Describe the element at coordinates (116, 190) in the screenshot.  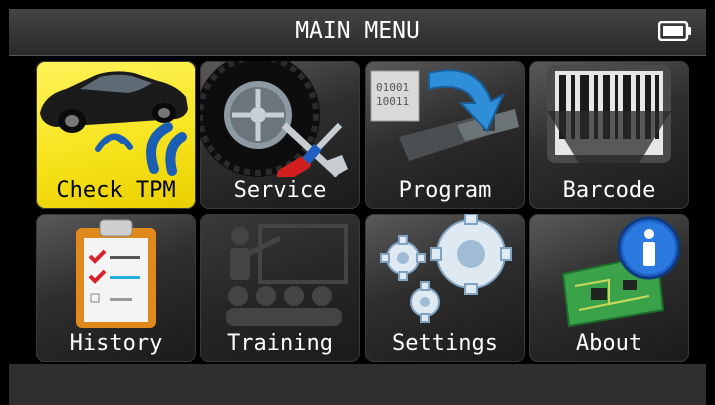
I see `menu-item-label: Check TPM` at that location.